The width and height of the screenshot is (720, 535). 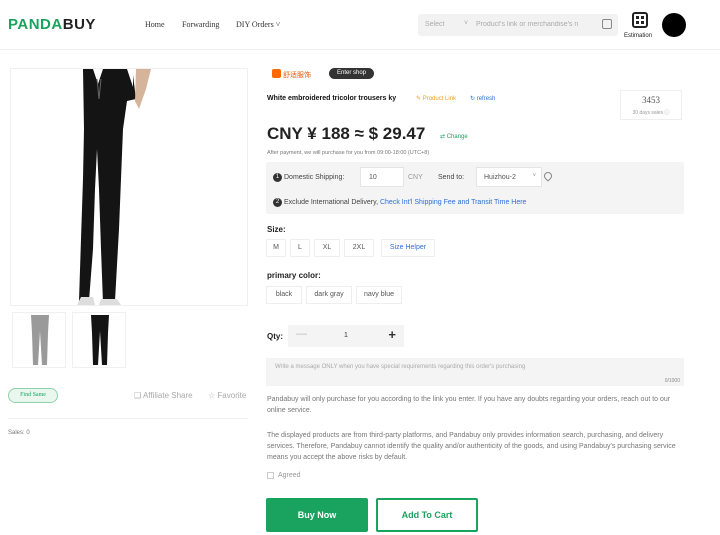 What do you see at coordinates (419, 99) in the screenshot?
I see `link-icon: ✎` at bounding box center [419, 99].